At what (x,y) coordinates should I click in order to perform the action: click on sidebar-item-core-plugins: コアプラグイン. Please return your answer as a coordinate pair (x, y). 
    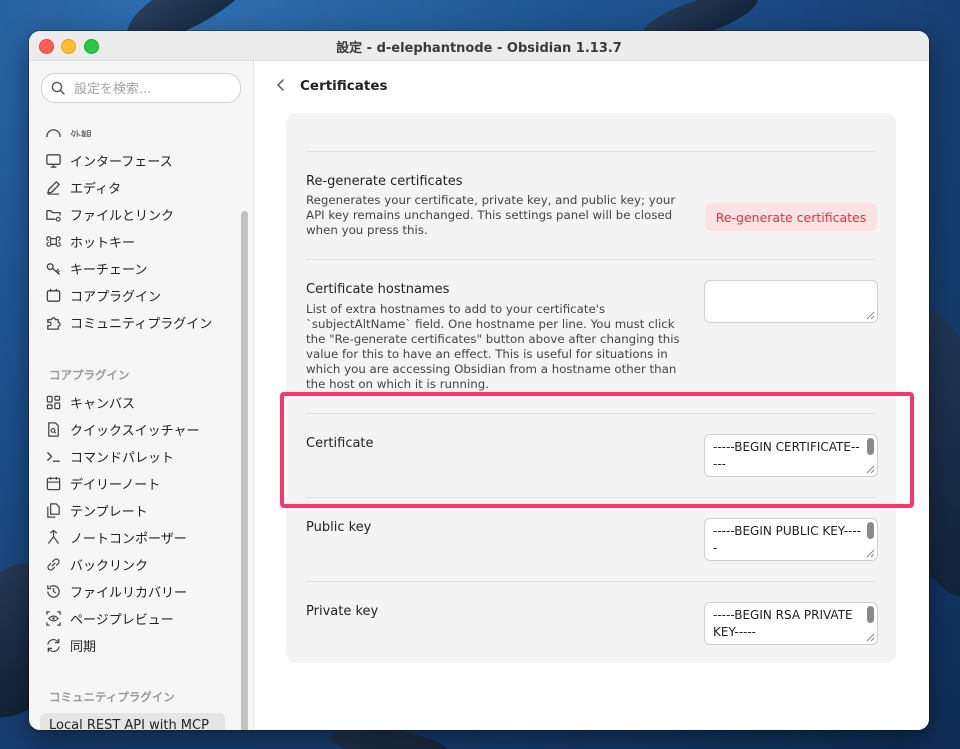
    Looking at the image, I should click on (140, 295).